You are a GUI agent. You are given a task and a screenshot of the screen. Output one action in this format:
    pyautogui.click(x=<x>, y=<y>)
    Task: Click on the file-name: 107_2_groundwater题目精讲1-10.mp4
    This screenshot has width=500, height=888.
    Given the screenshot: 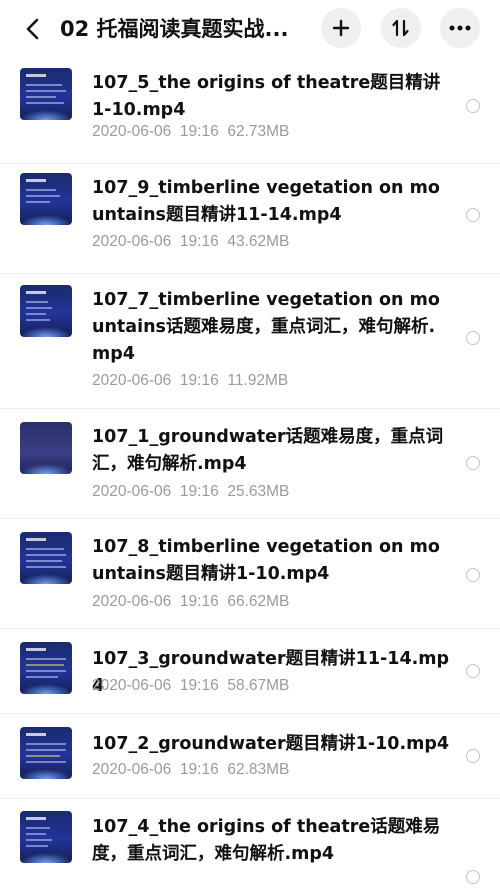 What is the action you would take?
    pyautogui.click(x=271, y=744)
    